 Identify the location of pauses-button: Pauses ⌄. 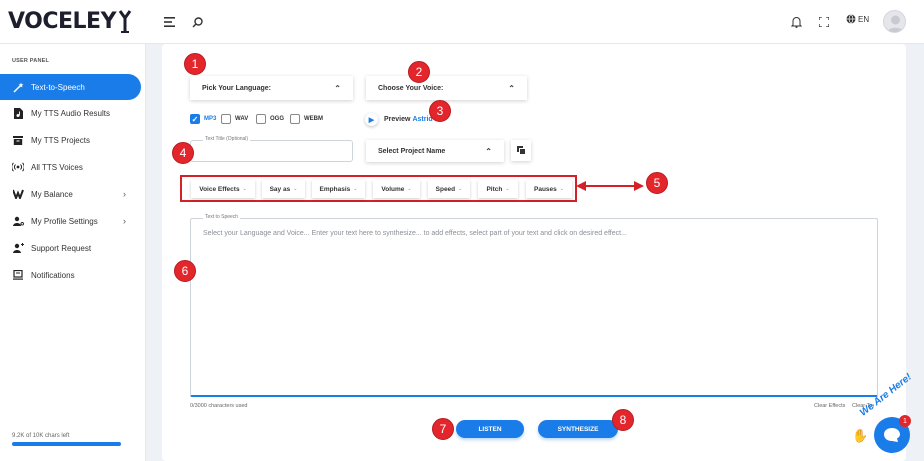
(549, 189).